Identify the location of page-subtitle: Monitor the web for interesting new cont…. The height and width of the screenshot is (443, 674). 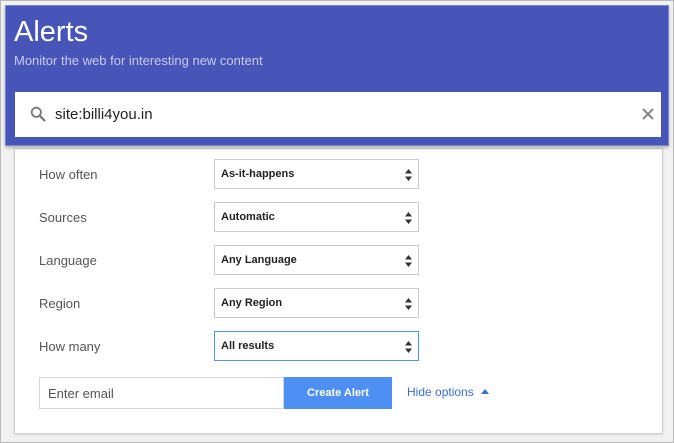
(138, 60).